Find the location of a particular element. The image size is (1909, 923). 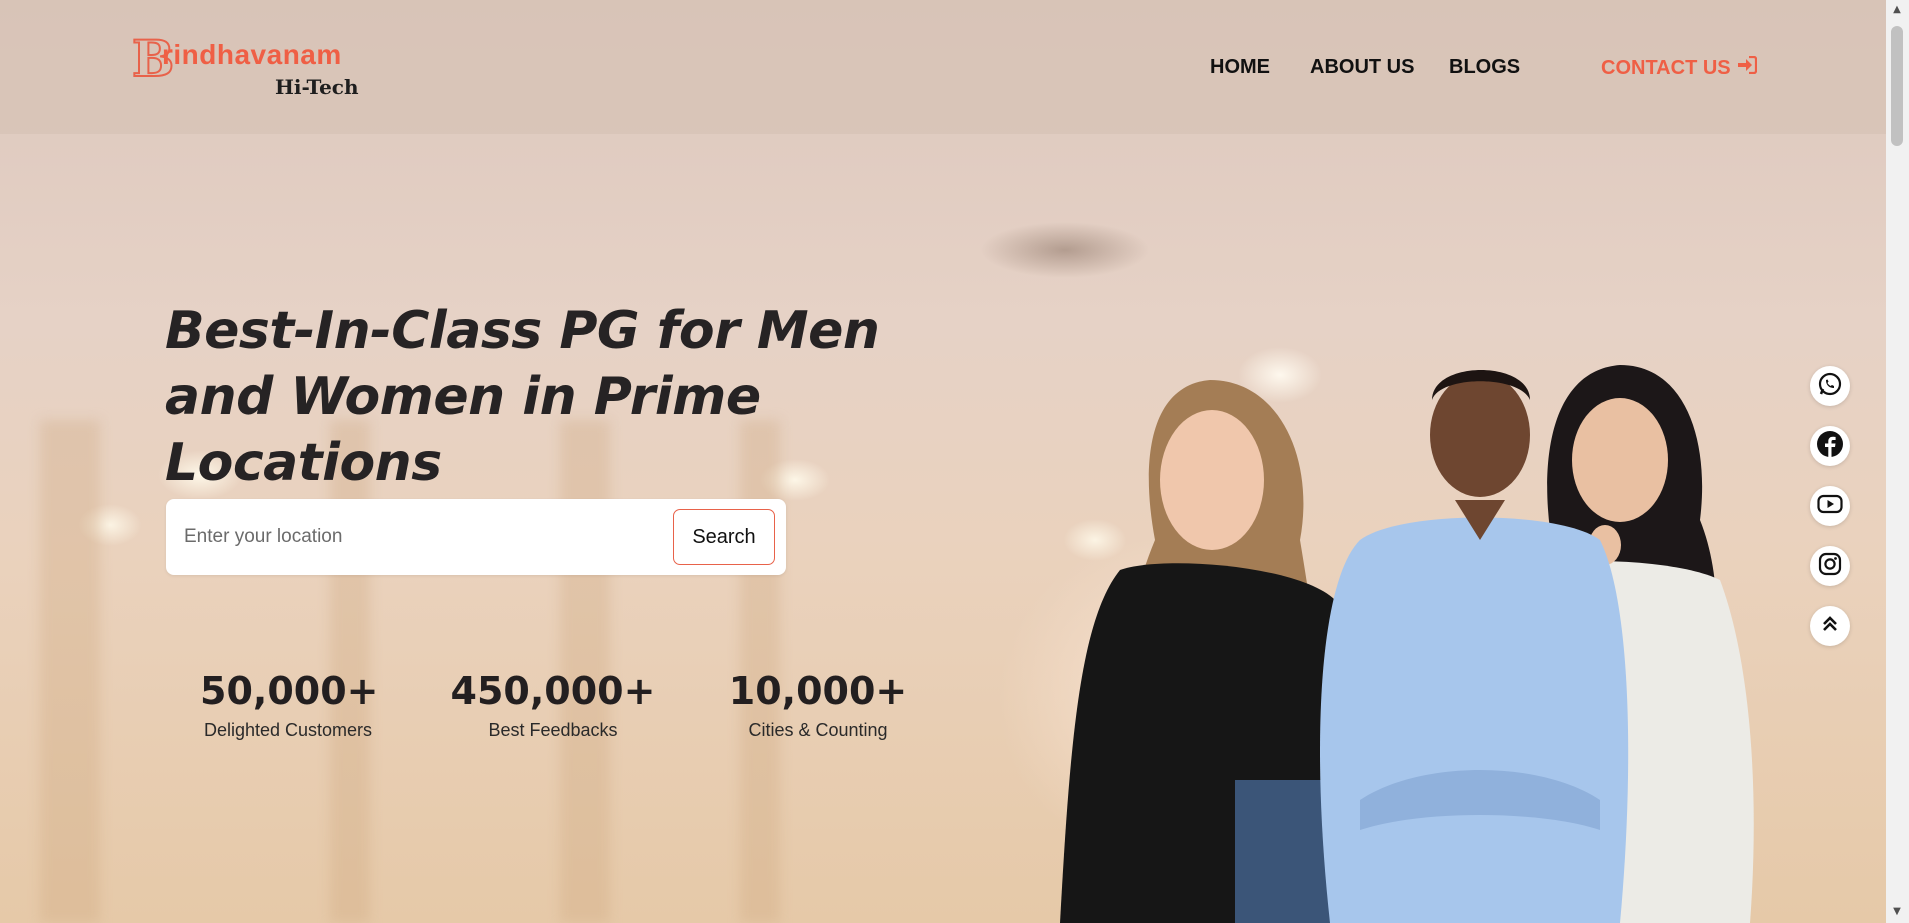

search-button: Search is located at coordinates (724, 537).